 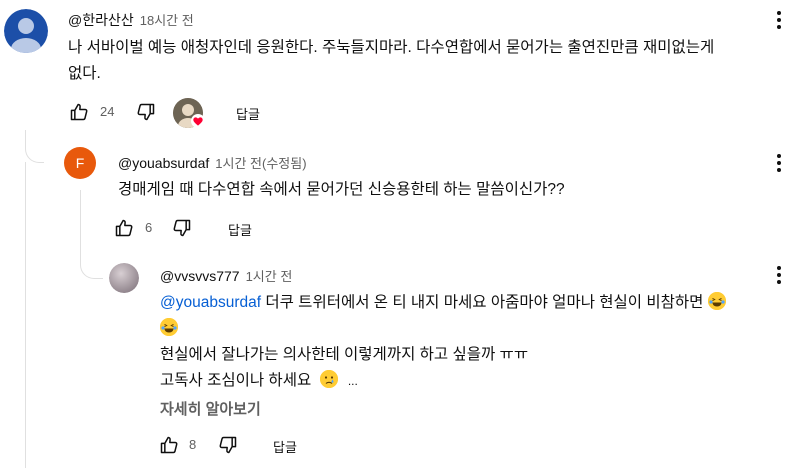 What do you see at coordinates (163, 163) in the screenshot?
I see `author-handle: @youabsurdaf` at bounding box center [163, 163].